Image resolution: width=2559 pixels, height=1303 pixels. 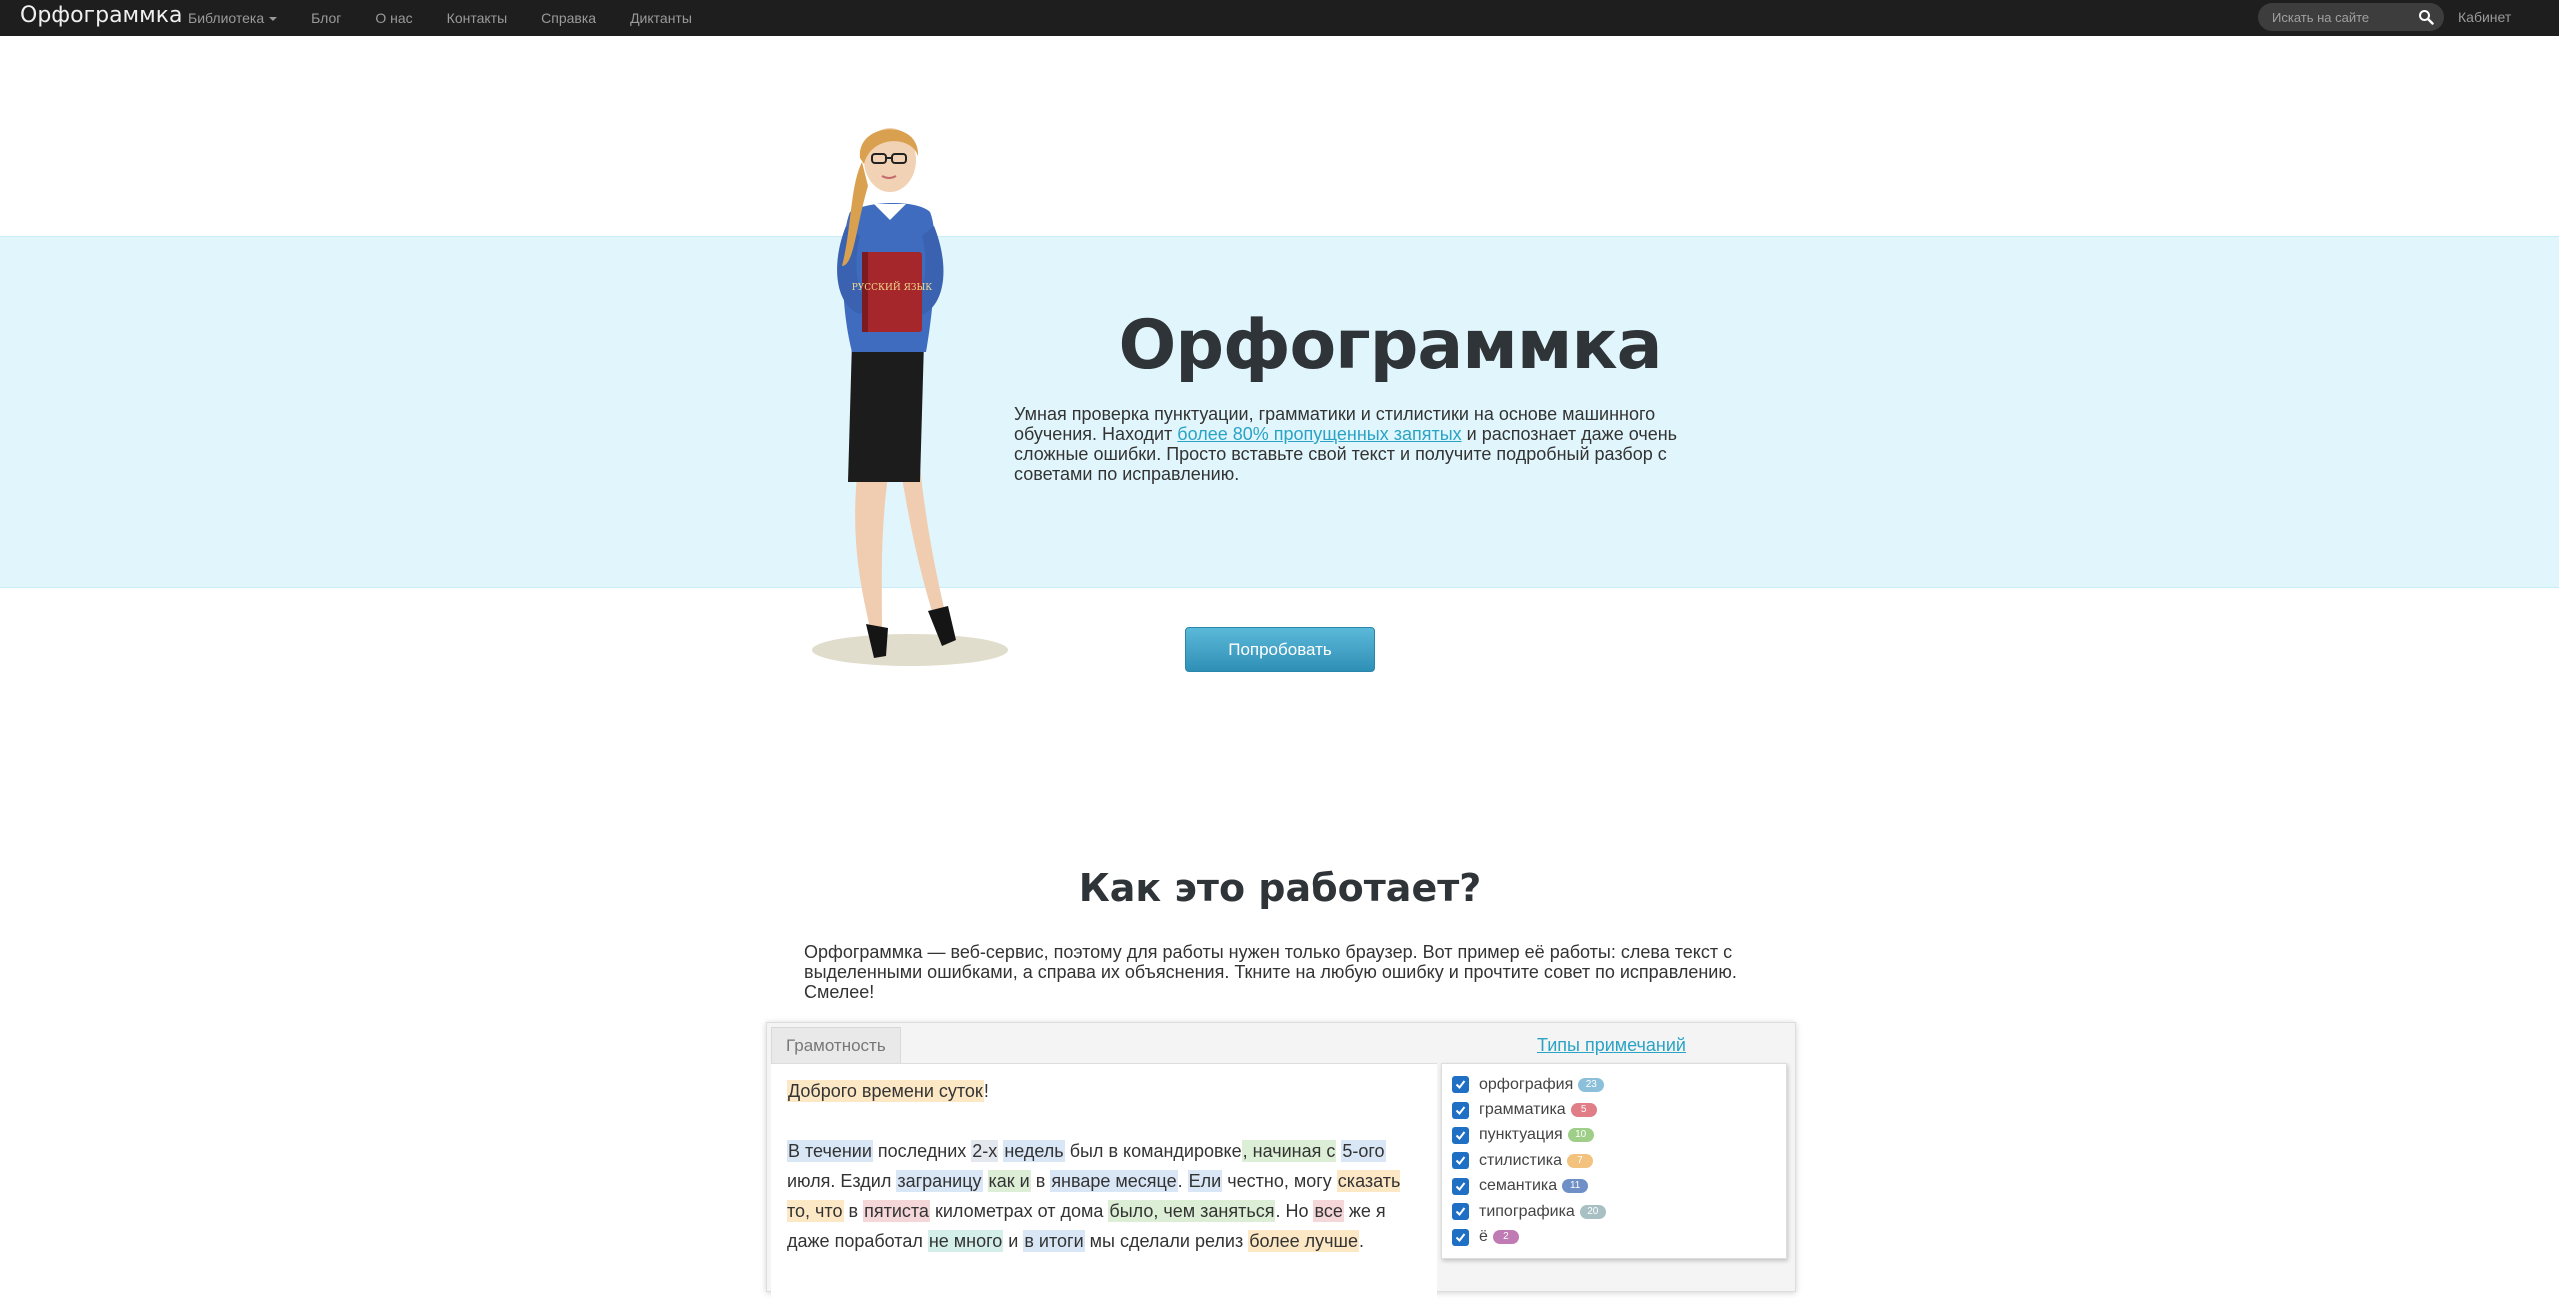 I want to click on search-icon, so click(x=2426, y=17).